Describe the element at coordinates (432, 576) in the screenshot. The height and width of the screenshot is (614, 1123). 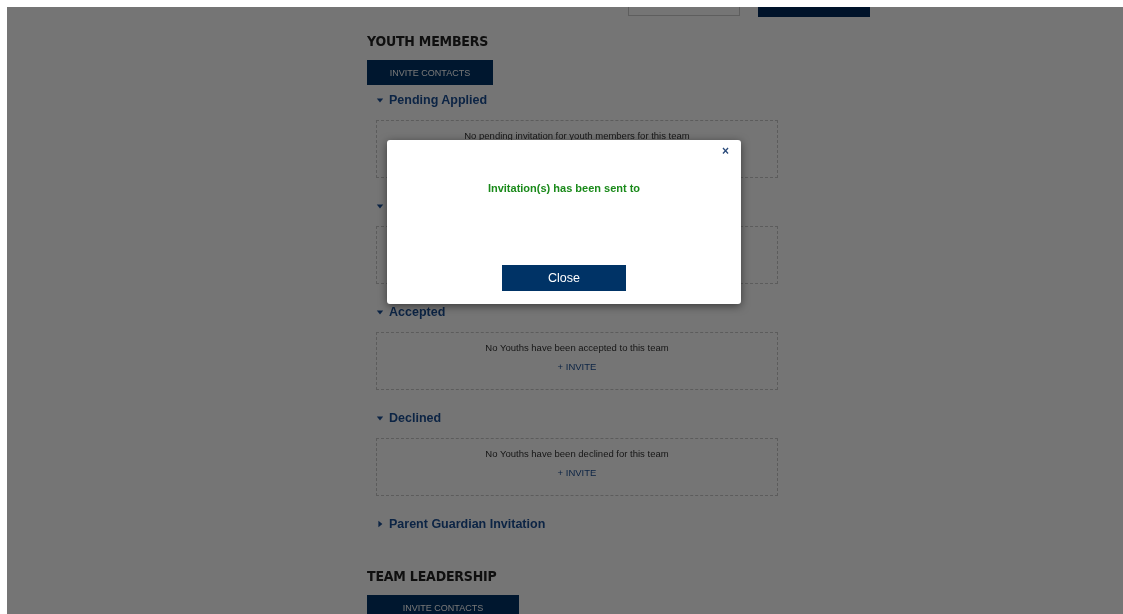
I see `section-title: TEAM LEADERSHIP` at that location.